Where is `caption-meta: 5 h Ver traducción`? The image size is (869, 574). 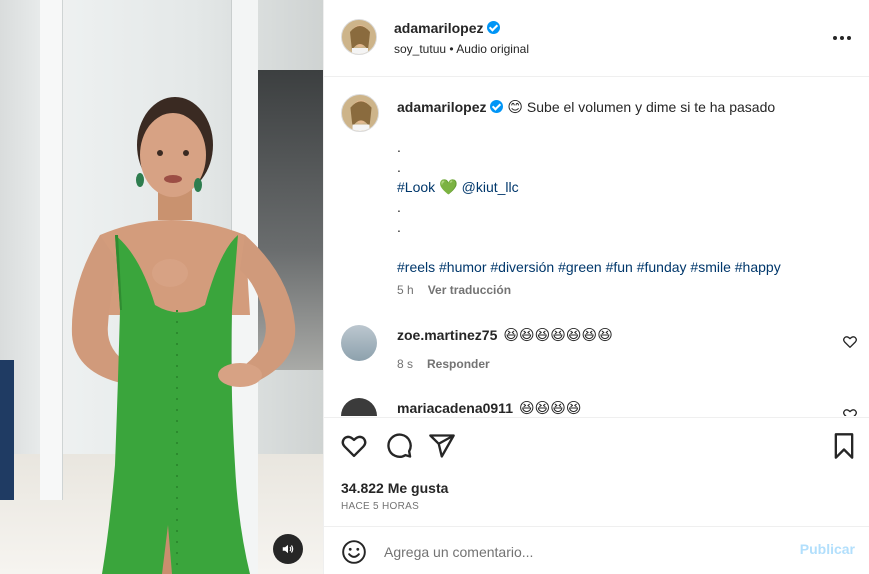
caption-meta: 5 h Ver traducción is located at coordinates (461, 290).